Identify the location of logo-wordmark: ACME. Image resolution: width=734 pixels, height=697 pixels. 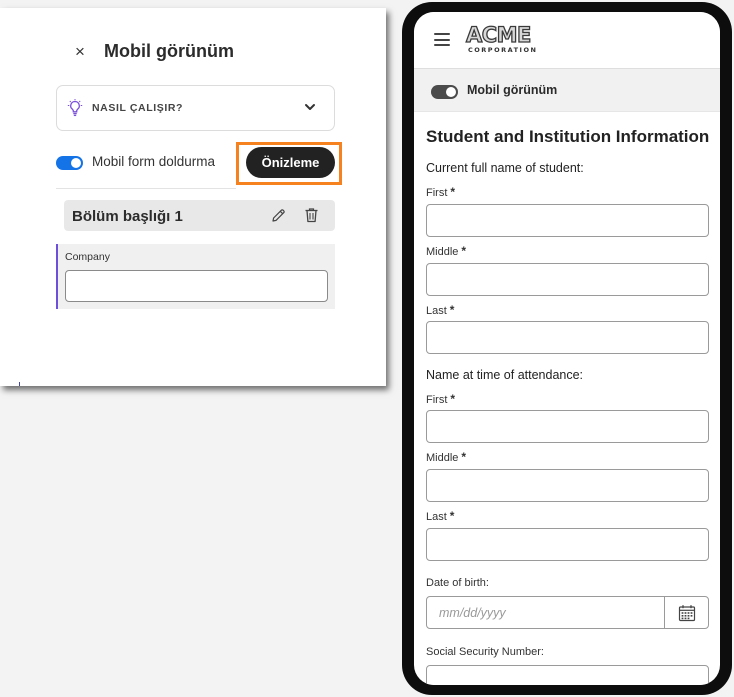
(498, 34).